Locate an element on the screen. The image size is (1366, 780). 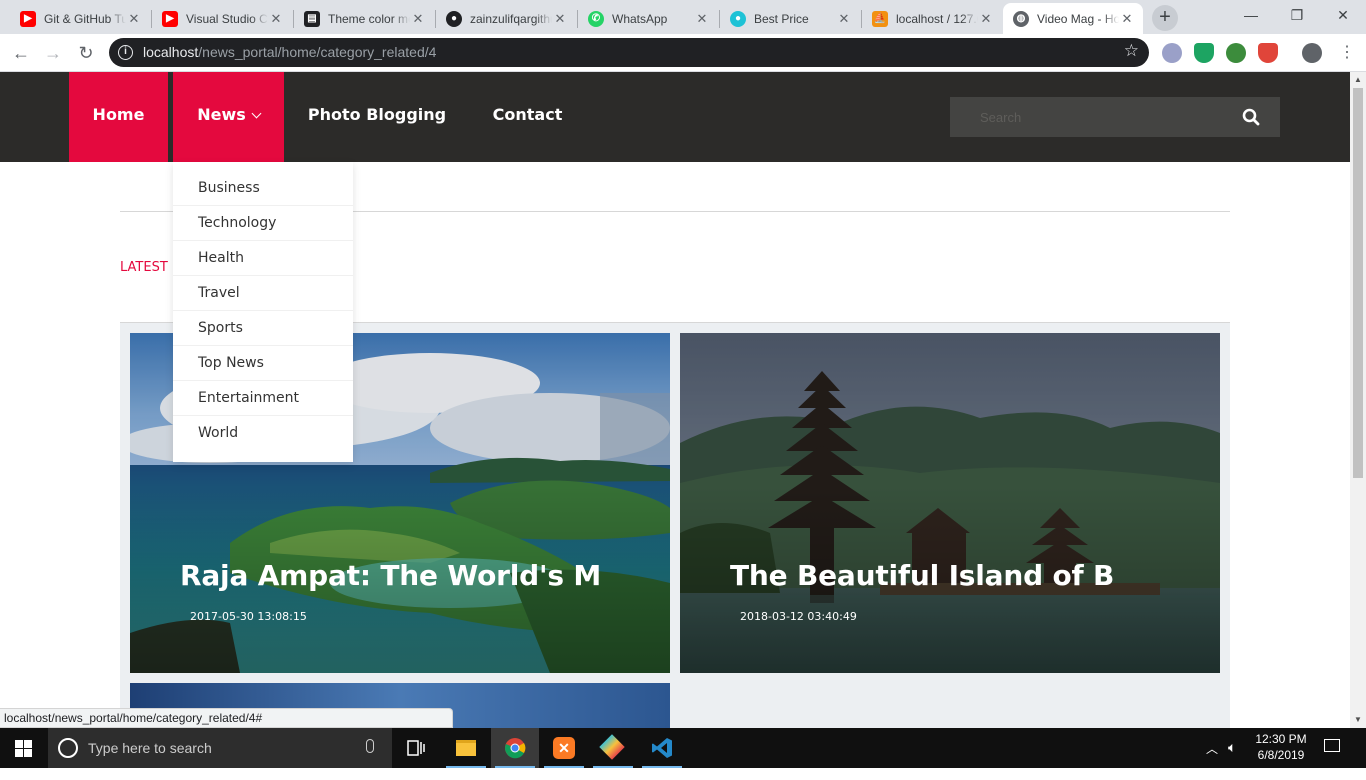
scroll-down-icon: ▼ is located at coordinates (1358, 720).